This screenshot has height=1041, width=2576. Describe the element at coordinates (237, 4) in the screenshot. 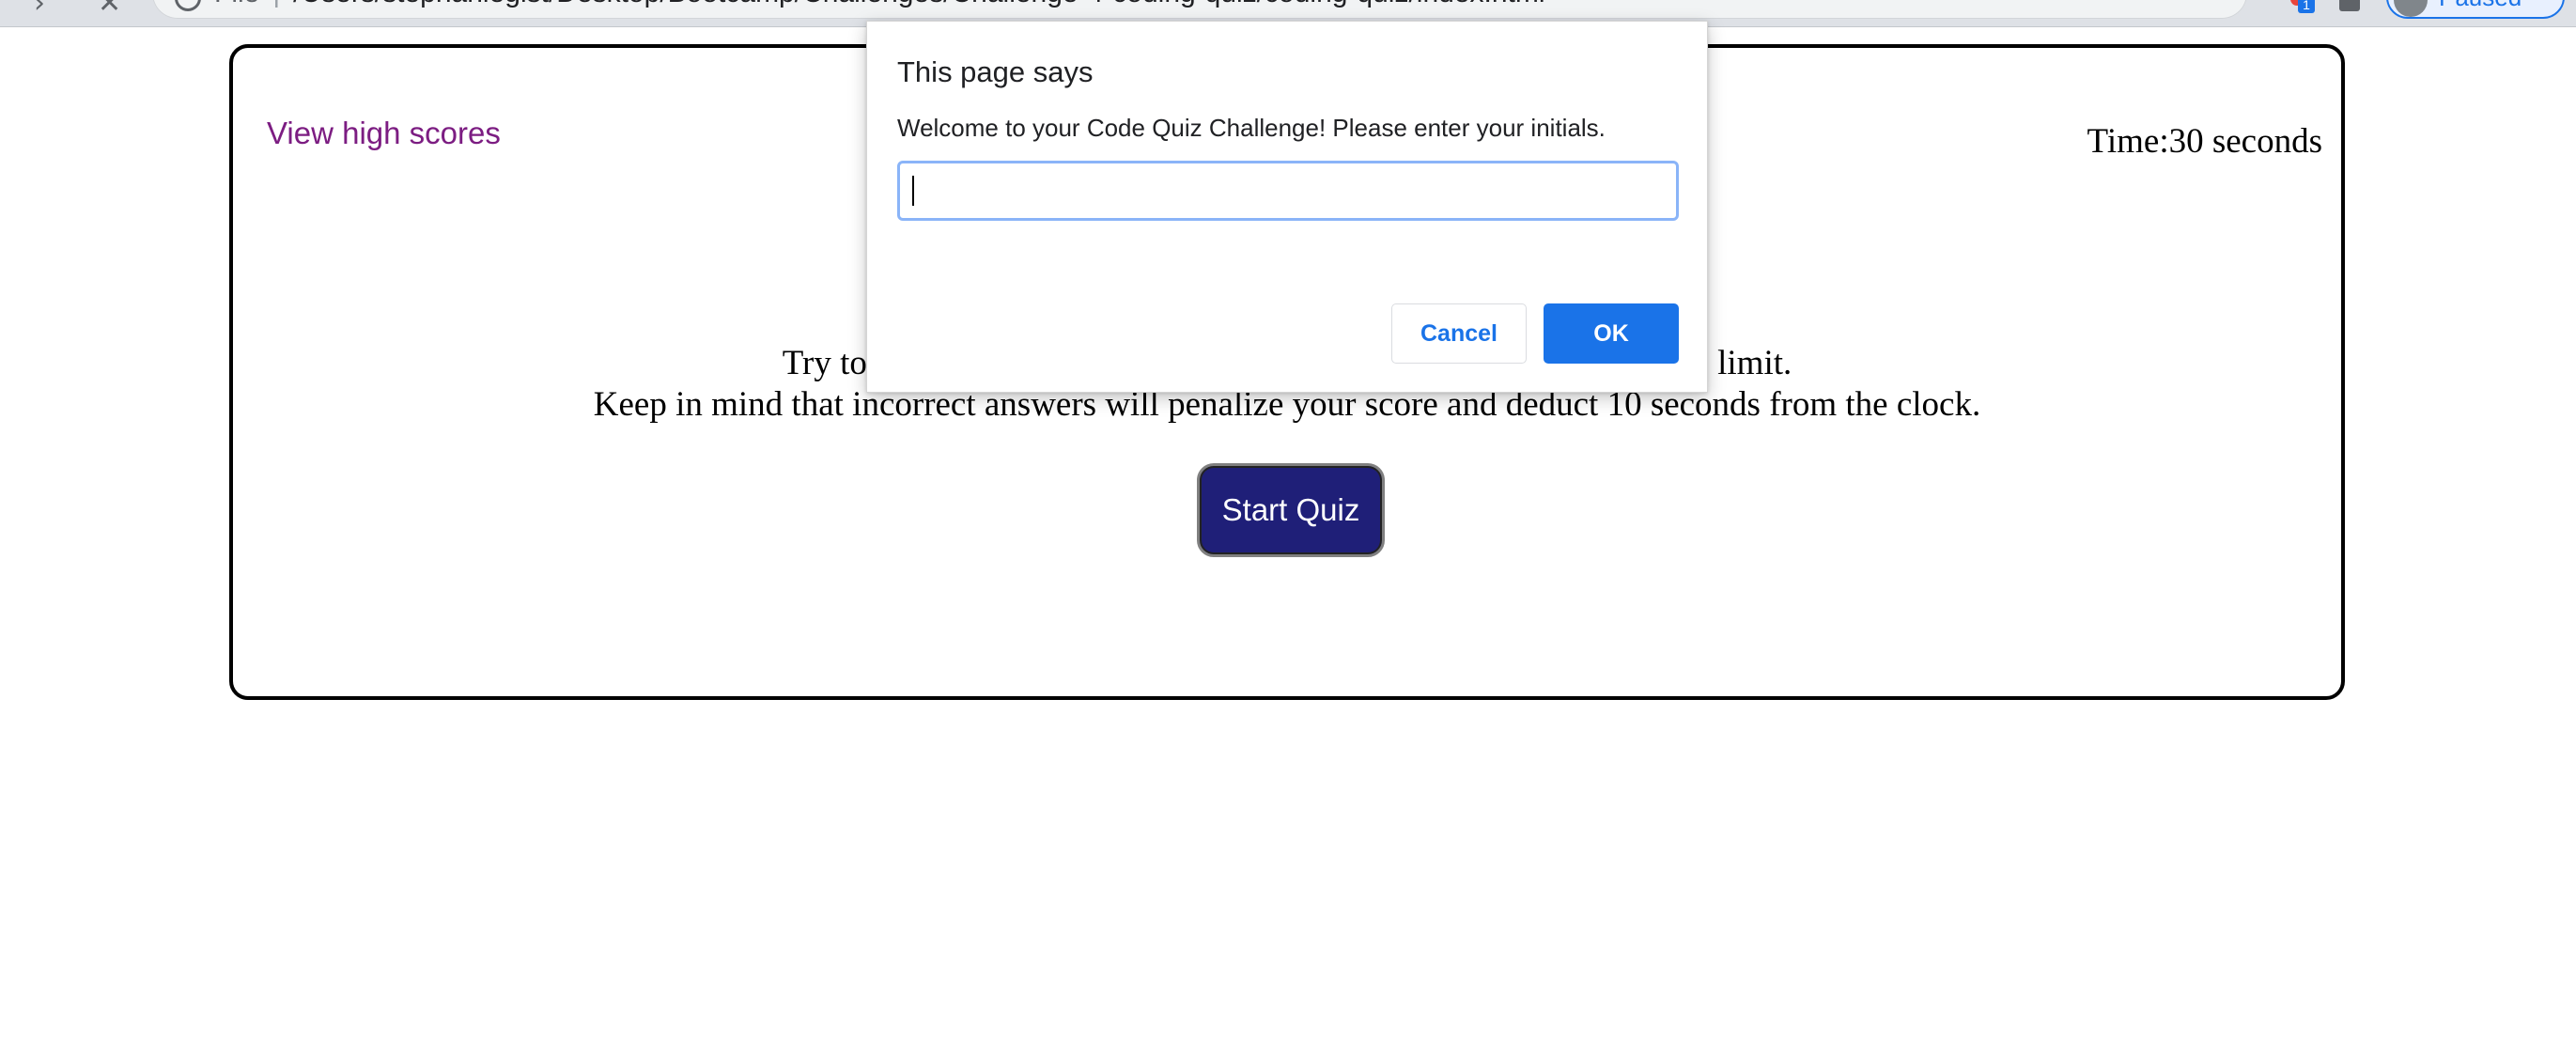

I see `url-scheme: File` at that location.